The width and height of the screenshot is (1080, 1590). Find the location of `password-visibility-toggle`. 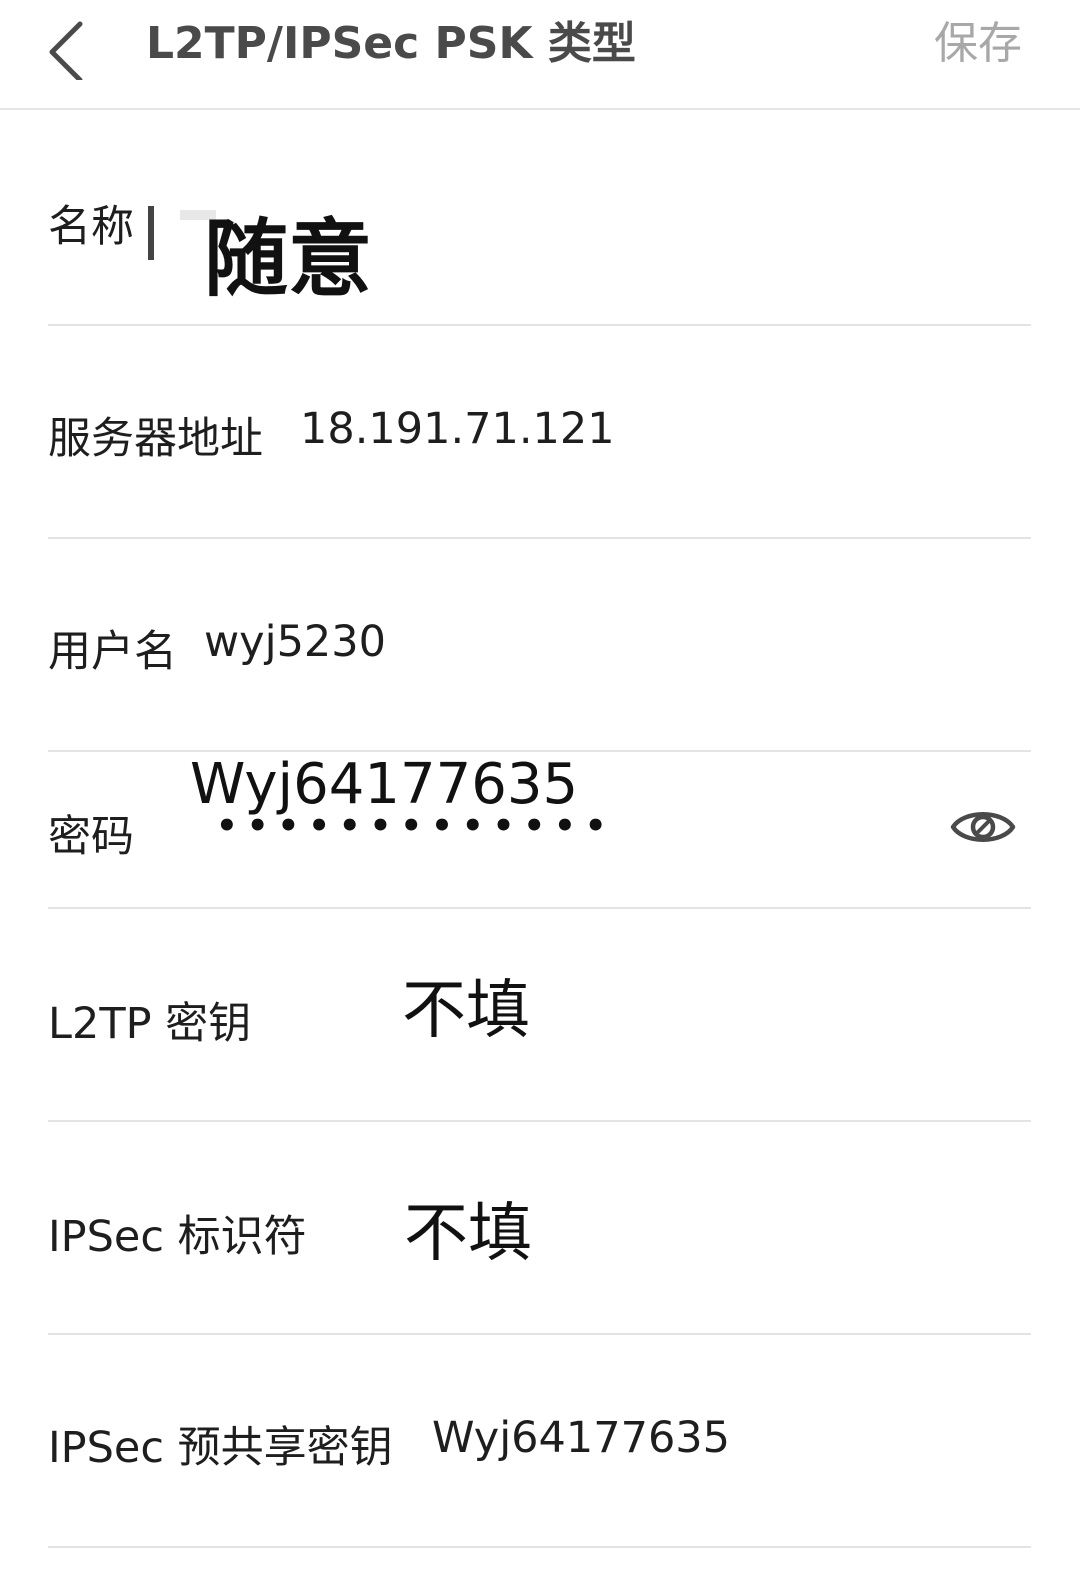

password-visibility-toggle is located at coordinates (983, 829).